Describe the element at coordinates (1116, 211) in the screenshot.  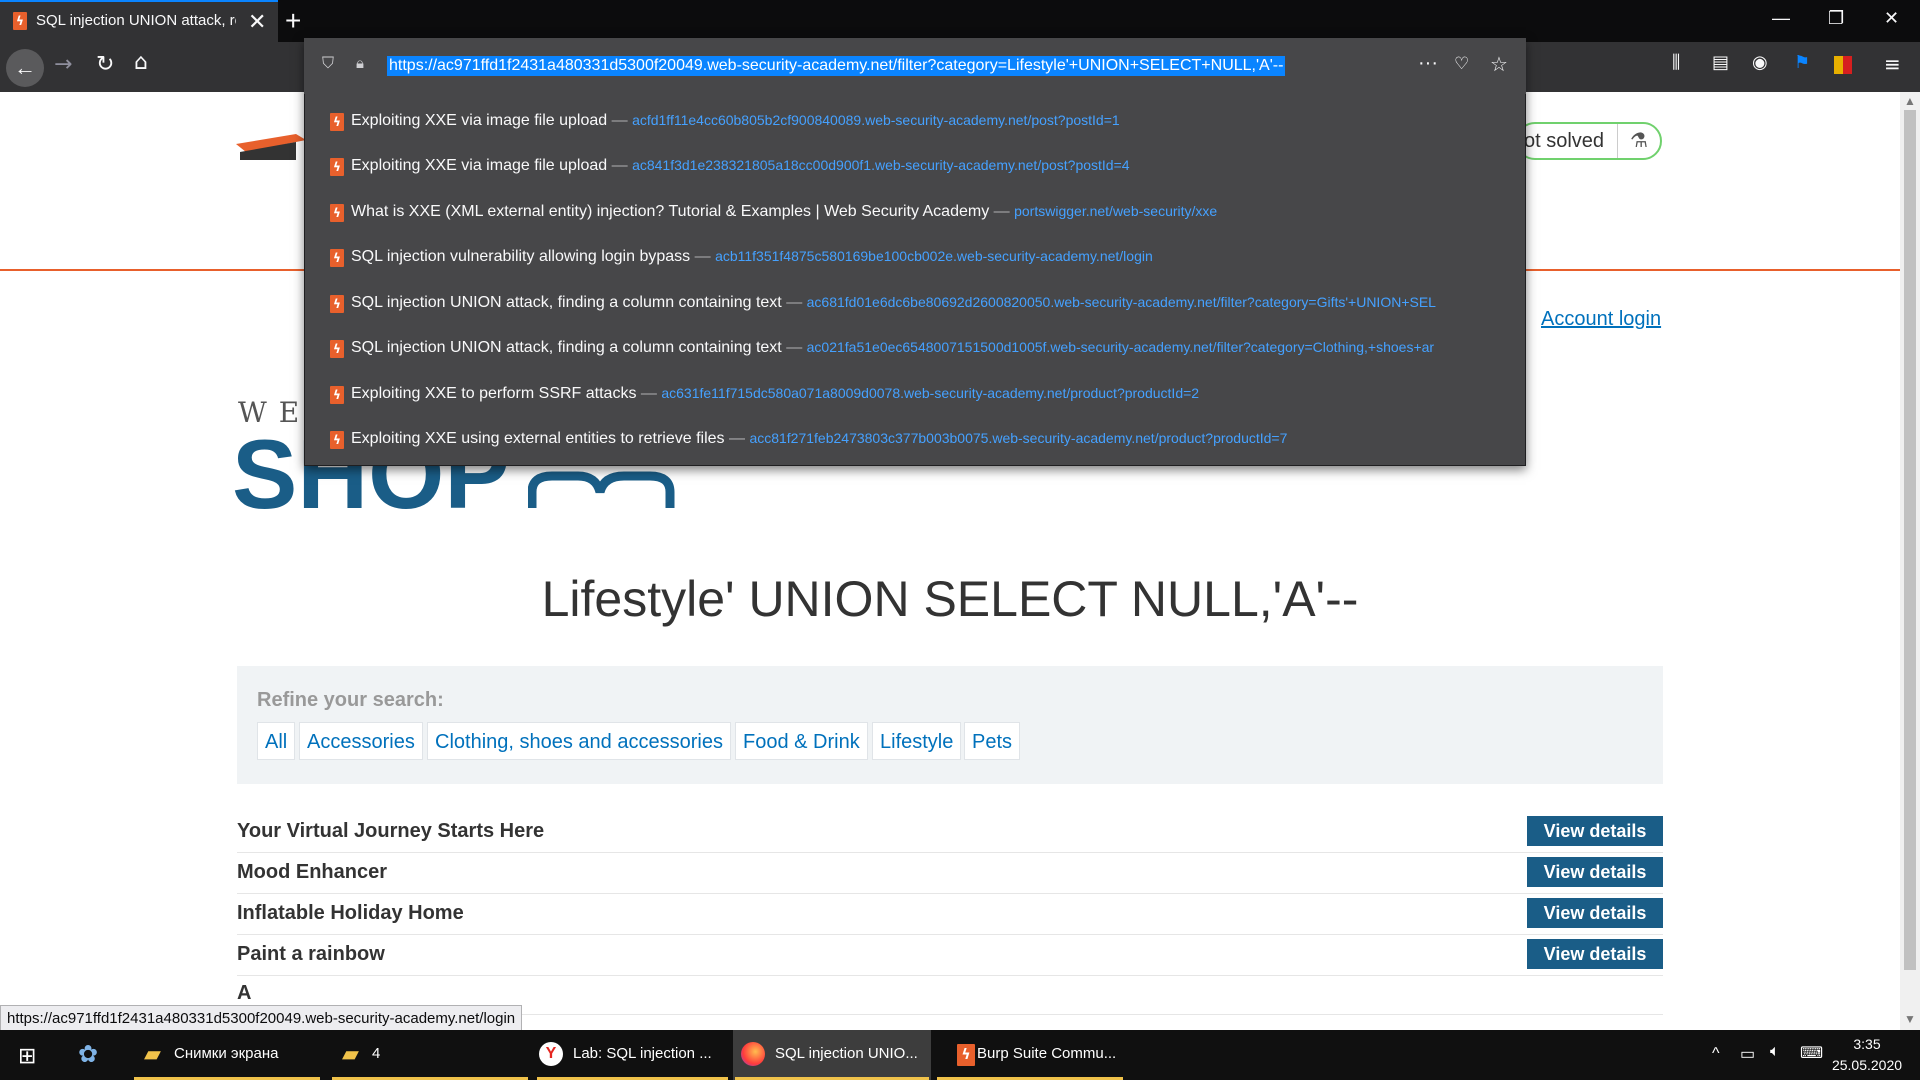
I see `suggestion-url: portswigger.net/web-security/xxe` at that location.